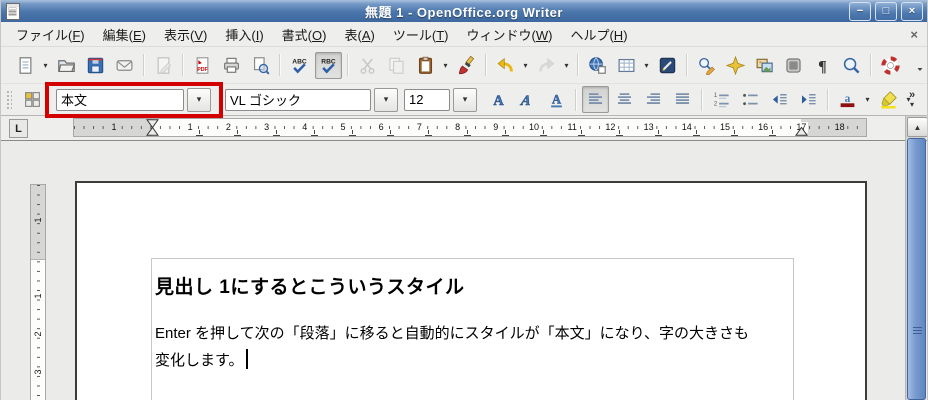 This screenshot has height=400, width=928. What do you see at coordinates (25, 65) in the screenshot?
I see `new-document-button` at bounding box center [25, 65].